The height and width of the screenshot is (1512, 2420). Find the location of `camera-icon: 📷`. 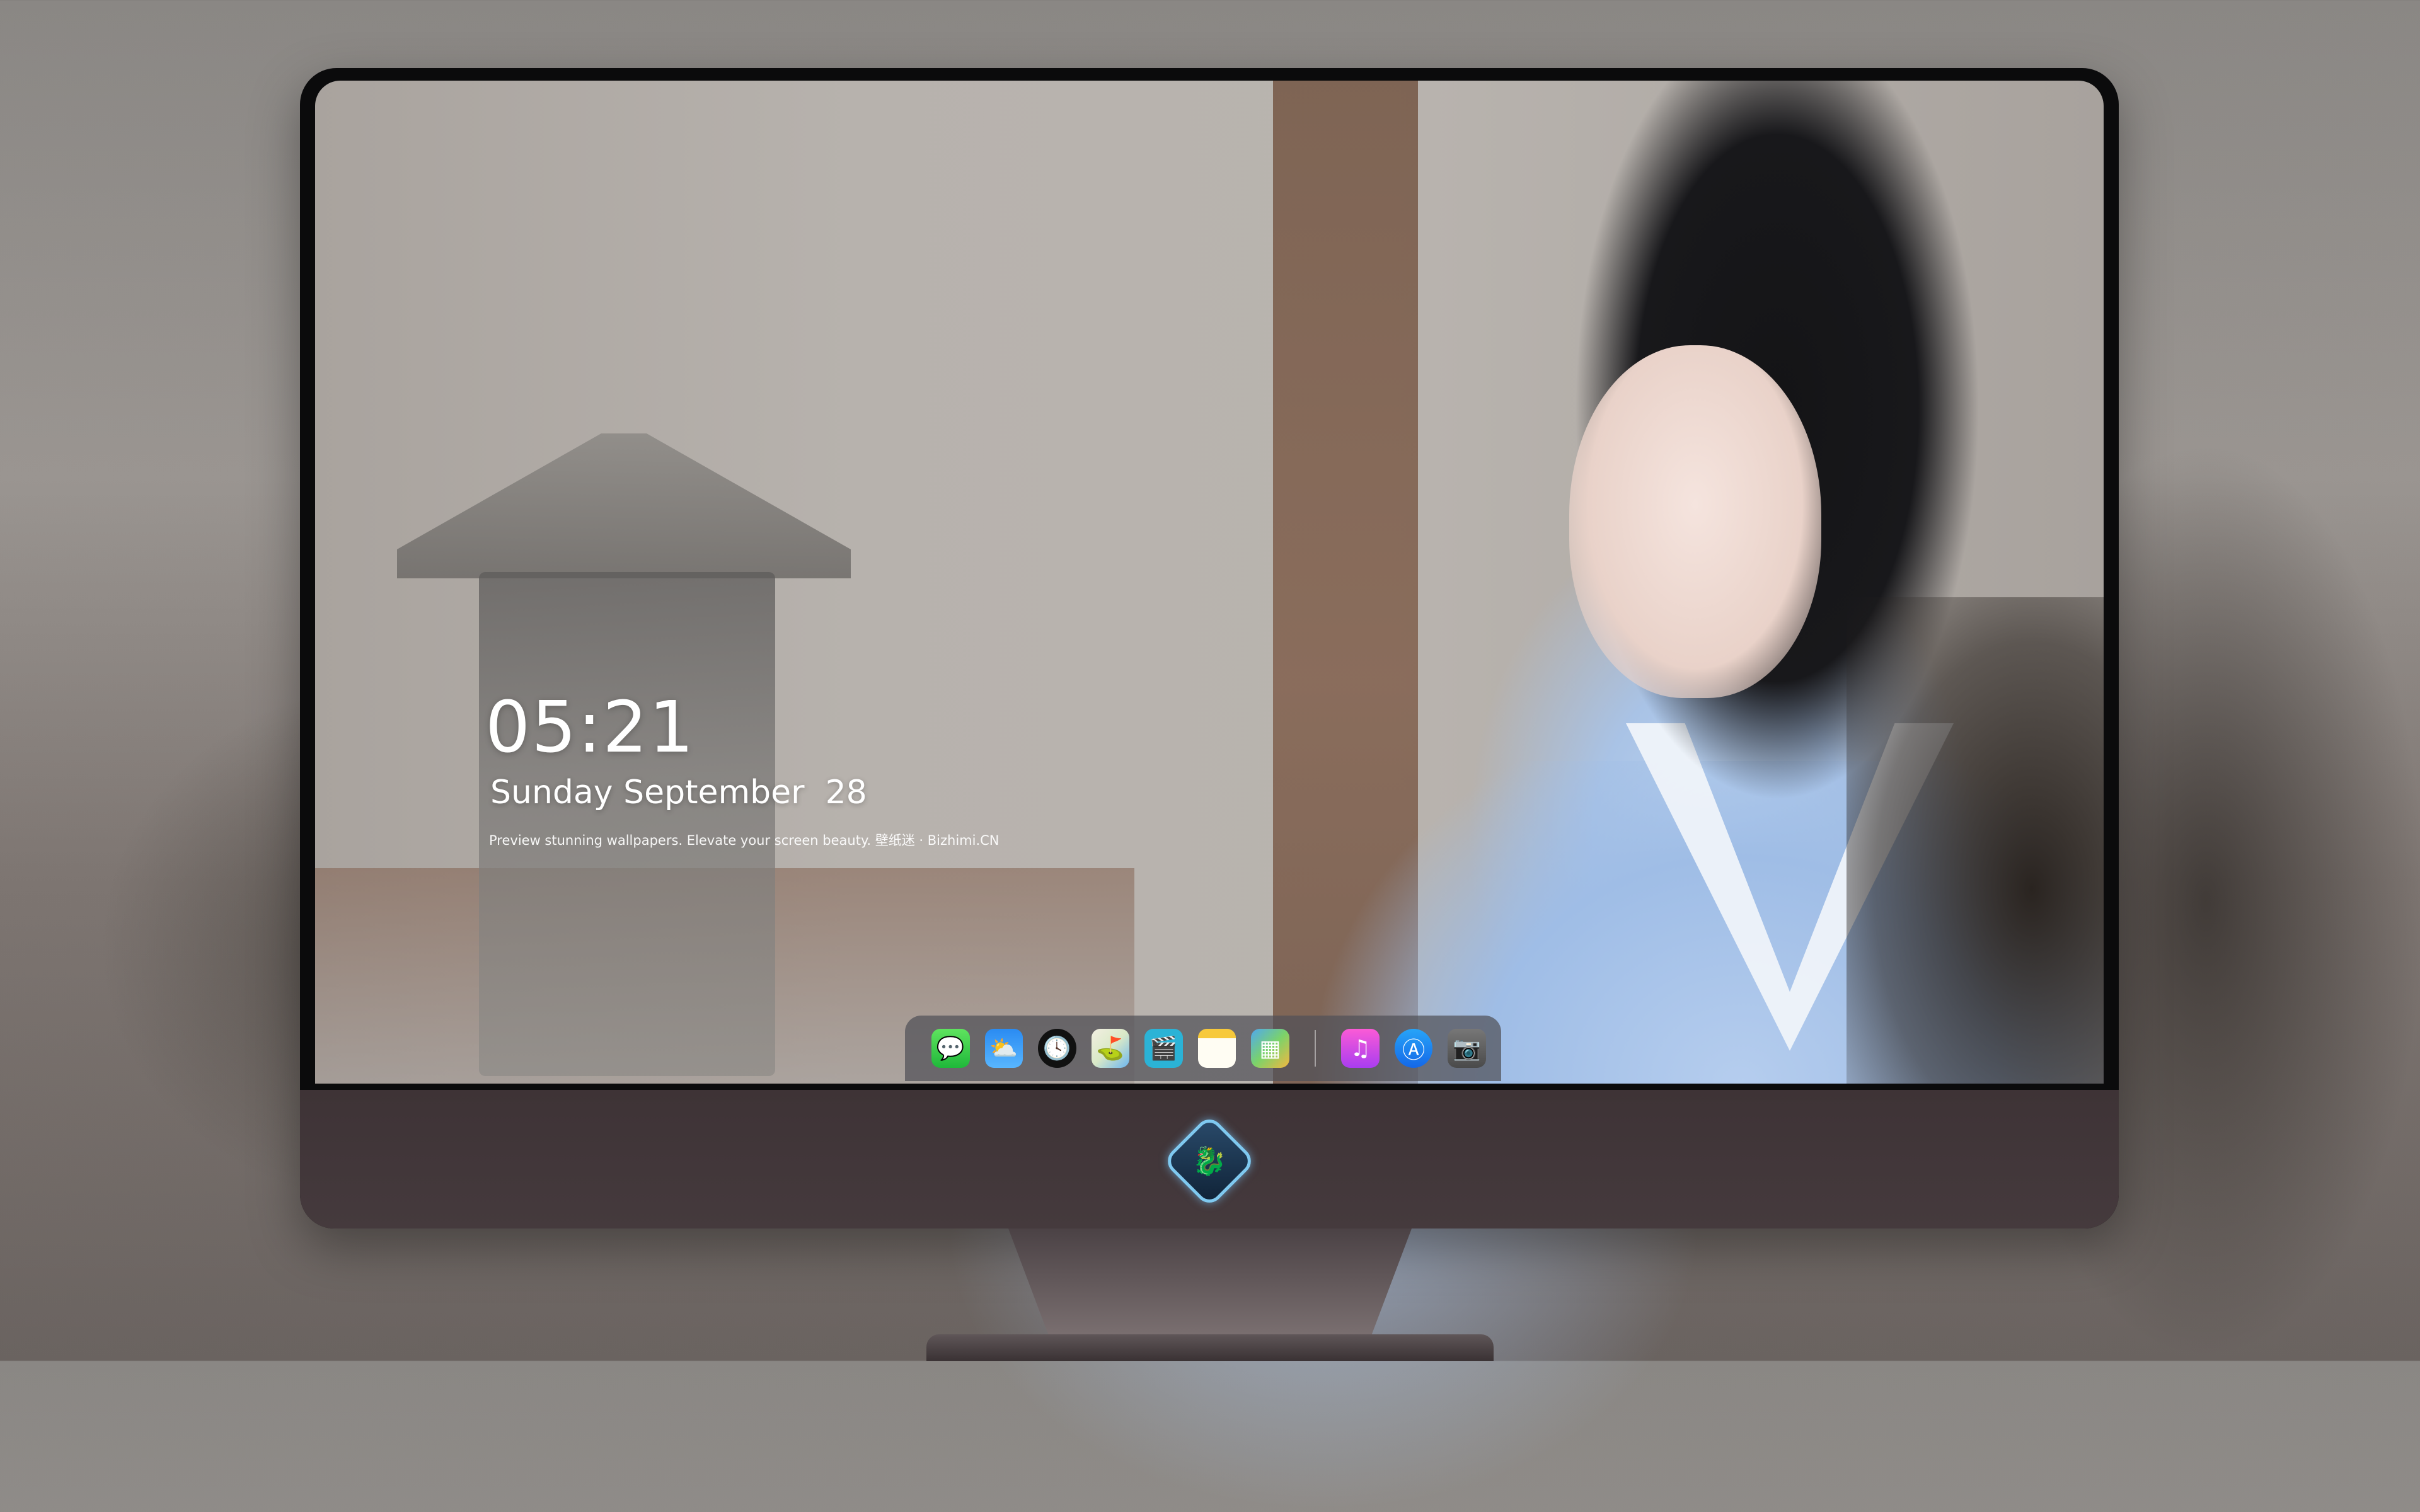

camera-icon: 📷 is located at coordinates (1467, 1048).